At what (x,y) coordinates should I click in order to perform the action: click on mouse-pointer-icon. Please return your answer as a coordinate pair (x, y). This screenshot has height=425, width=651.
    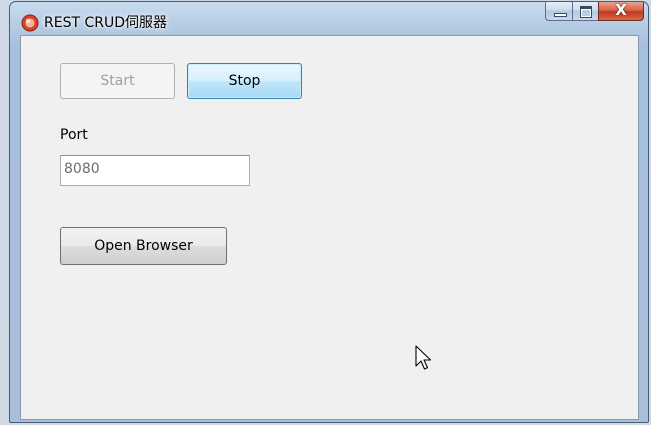
    Looking at the image, I should click on (423, 357).